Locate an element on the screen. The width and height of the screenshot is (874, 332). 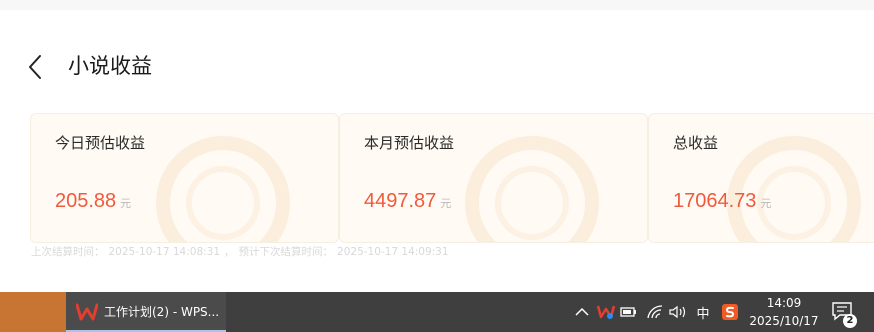
windows-taskbar: 工作计划(2) - WPS... 中 14:09 2025/10/17 2 is located at coordinates (437, 312).